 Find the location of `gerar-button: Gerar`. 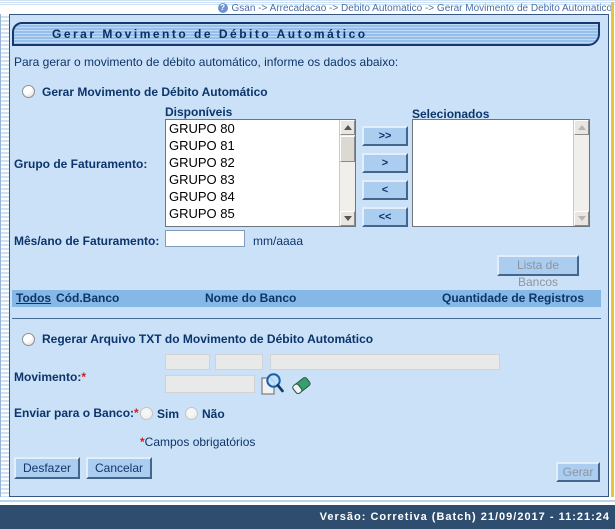

gerar-button: Gerar is located at coordinates (578, 472).